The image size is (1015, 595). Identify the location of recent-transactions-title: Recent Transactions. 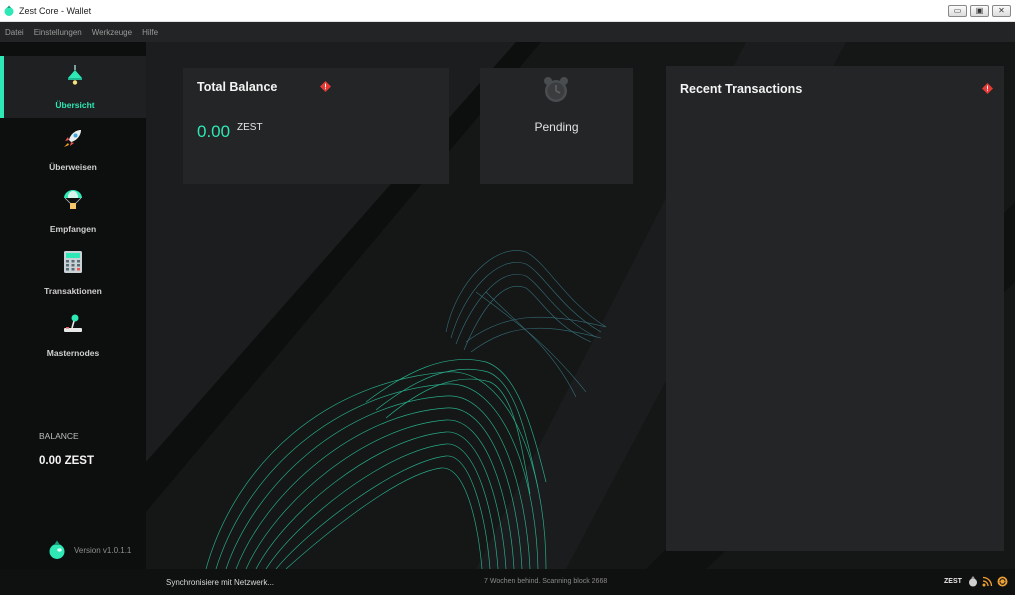
(741, 89).